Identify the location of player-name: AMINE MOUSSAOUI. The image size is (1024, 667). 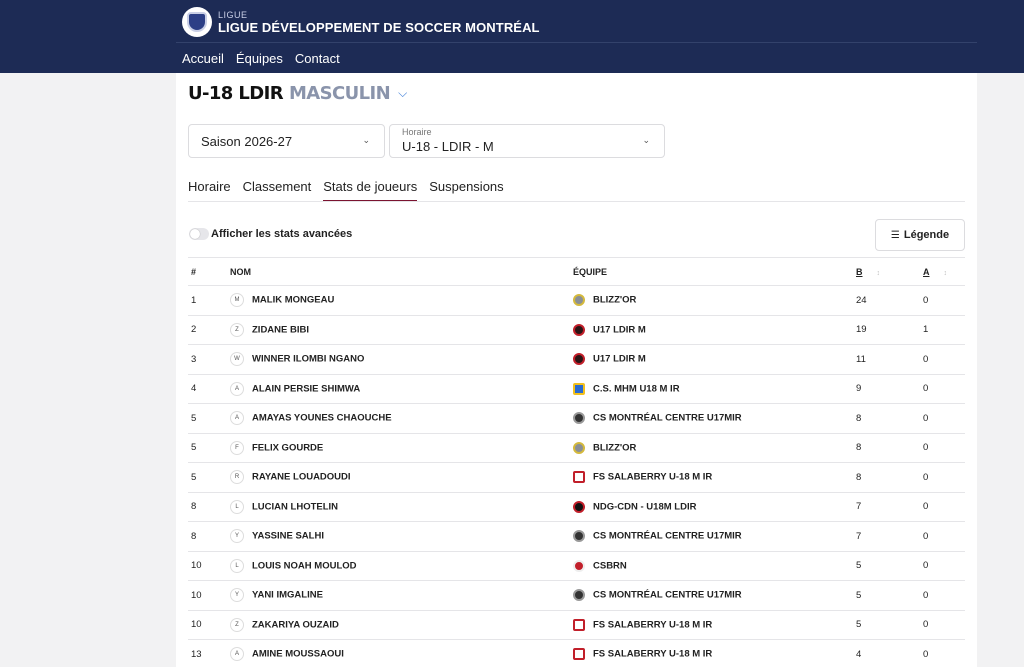
(298, 654).